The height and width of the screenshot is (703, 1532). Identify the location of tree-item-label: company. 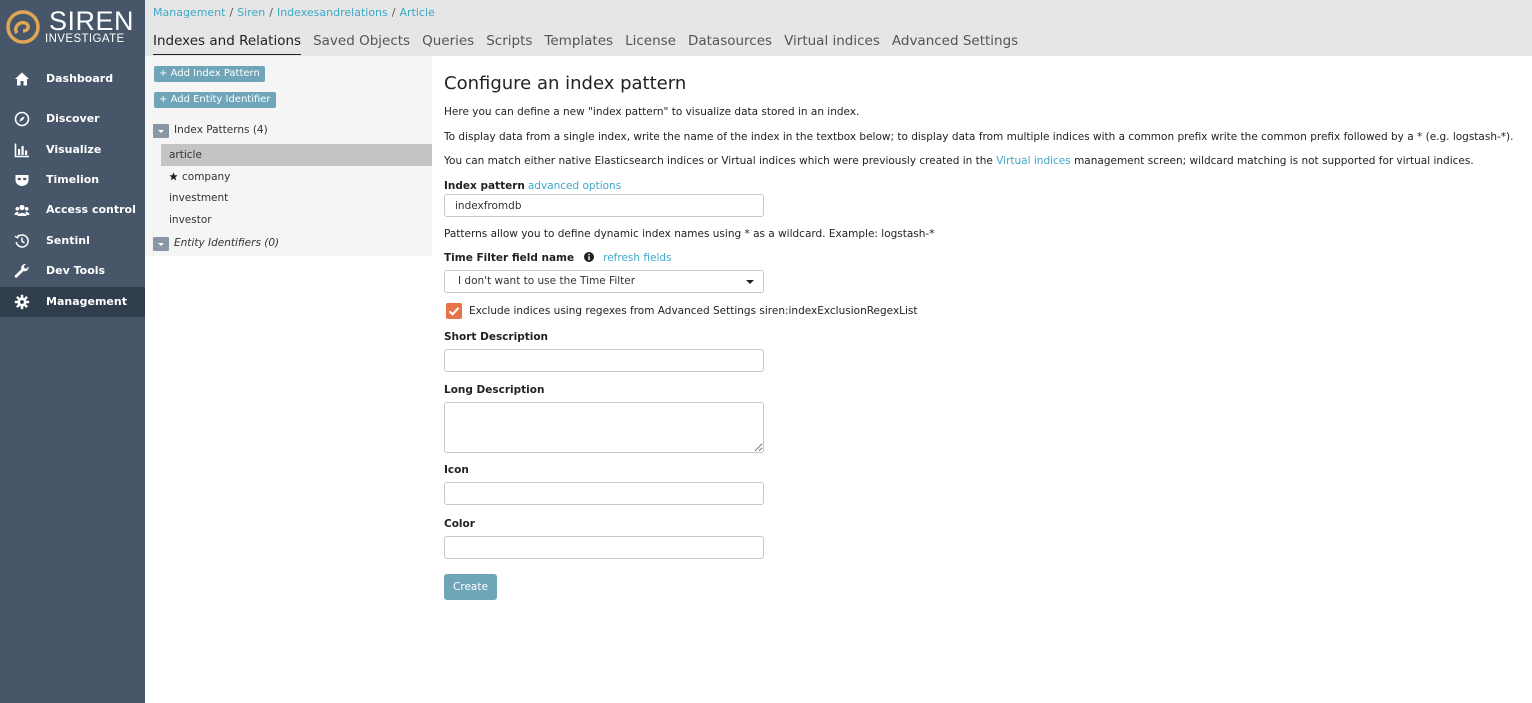
(206, 177).